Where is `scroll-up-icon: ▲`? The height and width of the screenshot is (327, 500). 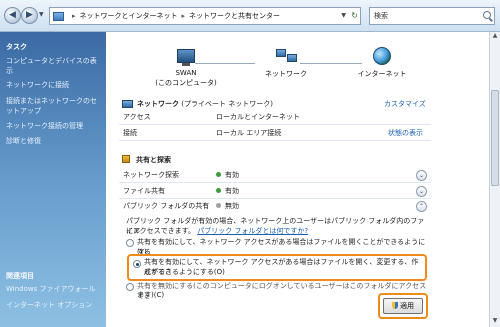 scroll-up-icon: ▲ is located at coordinates (495, 37).